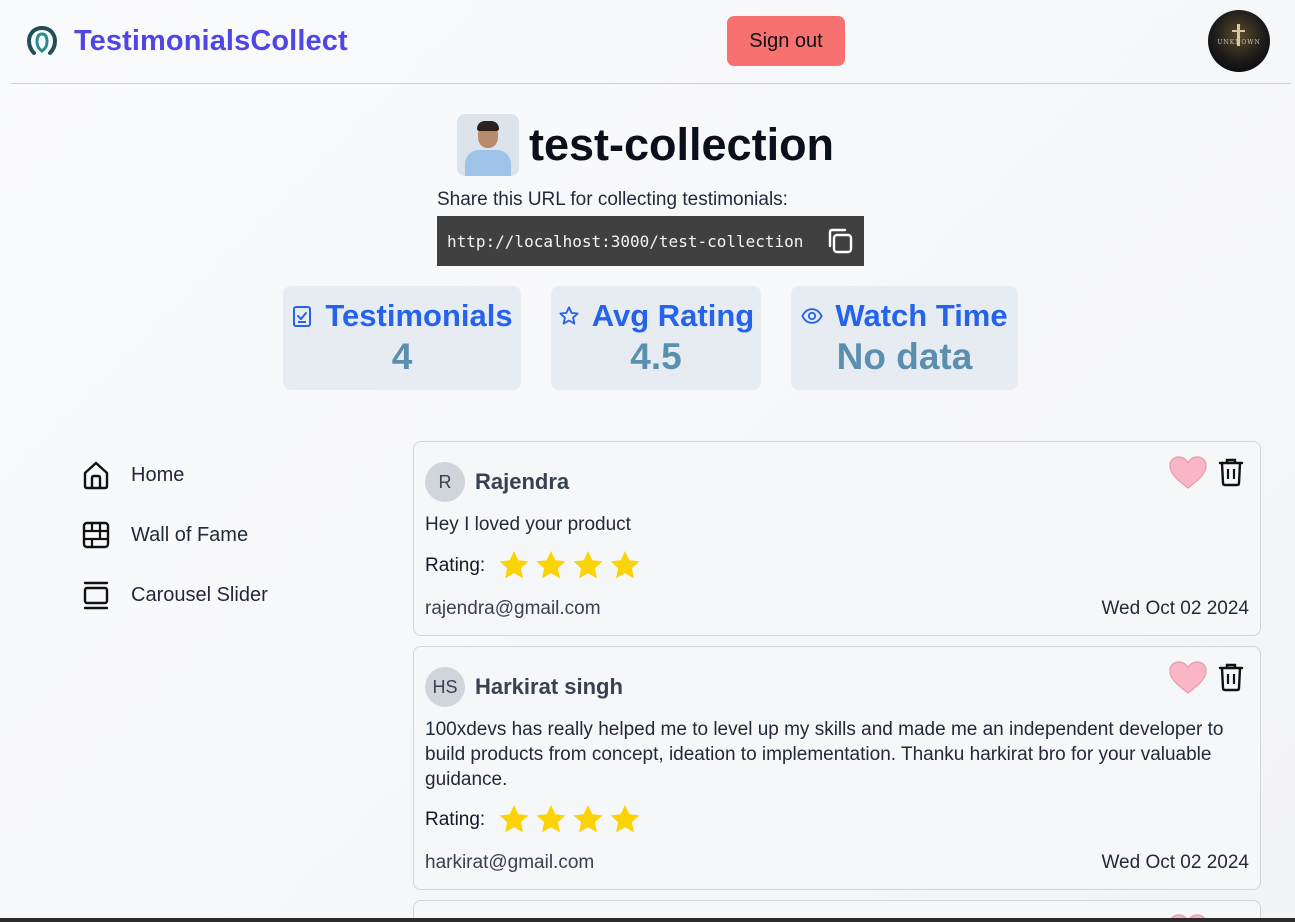  I want to click on stat-value: 4, so click(402, 356).